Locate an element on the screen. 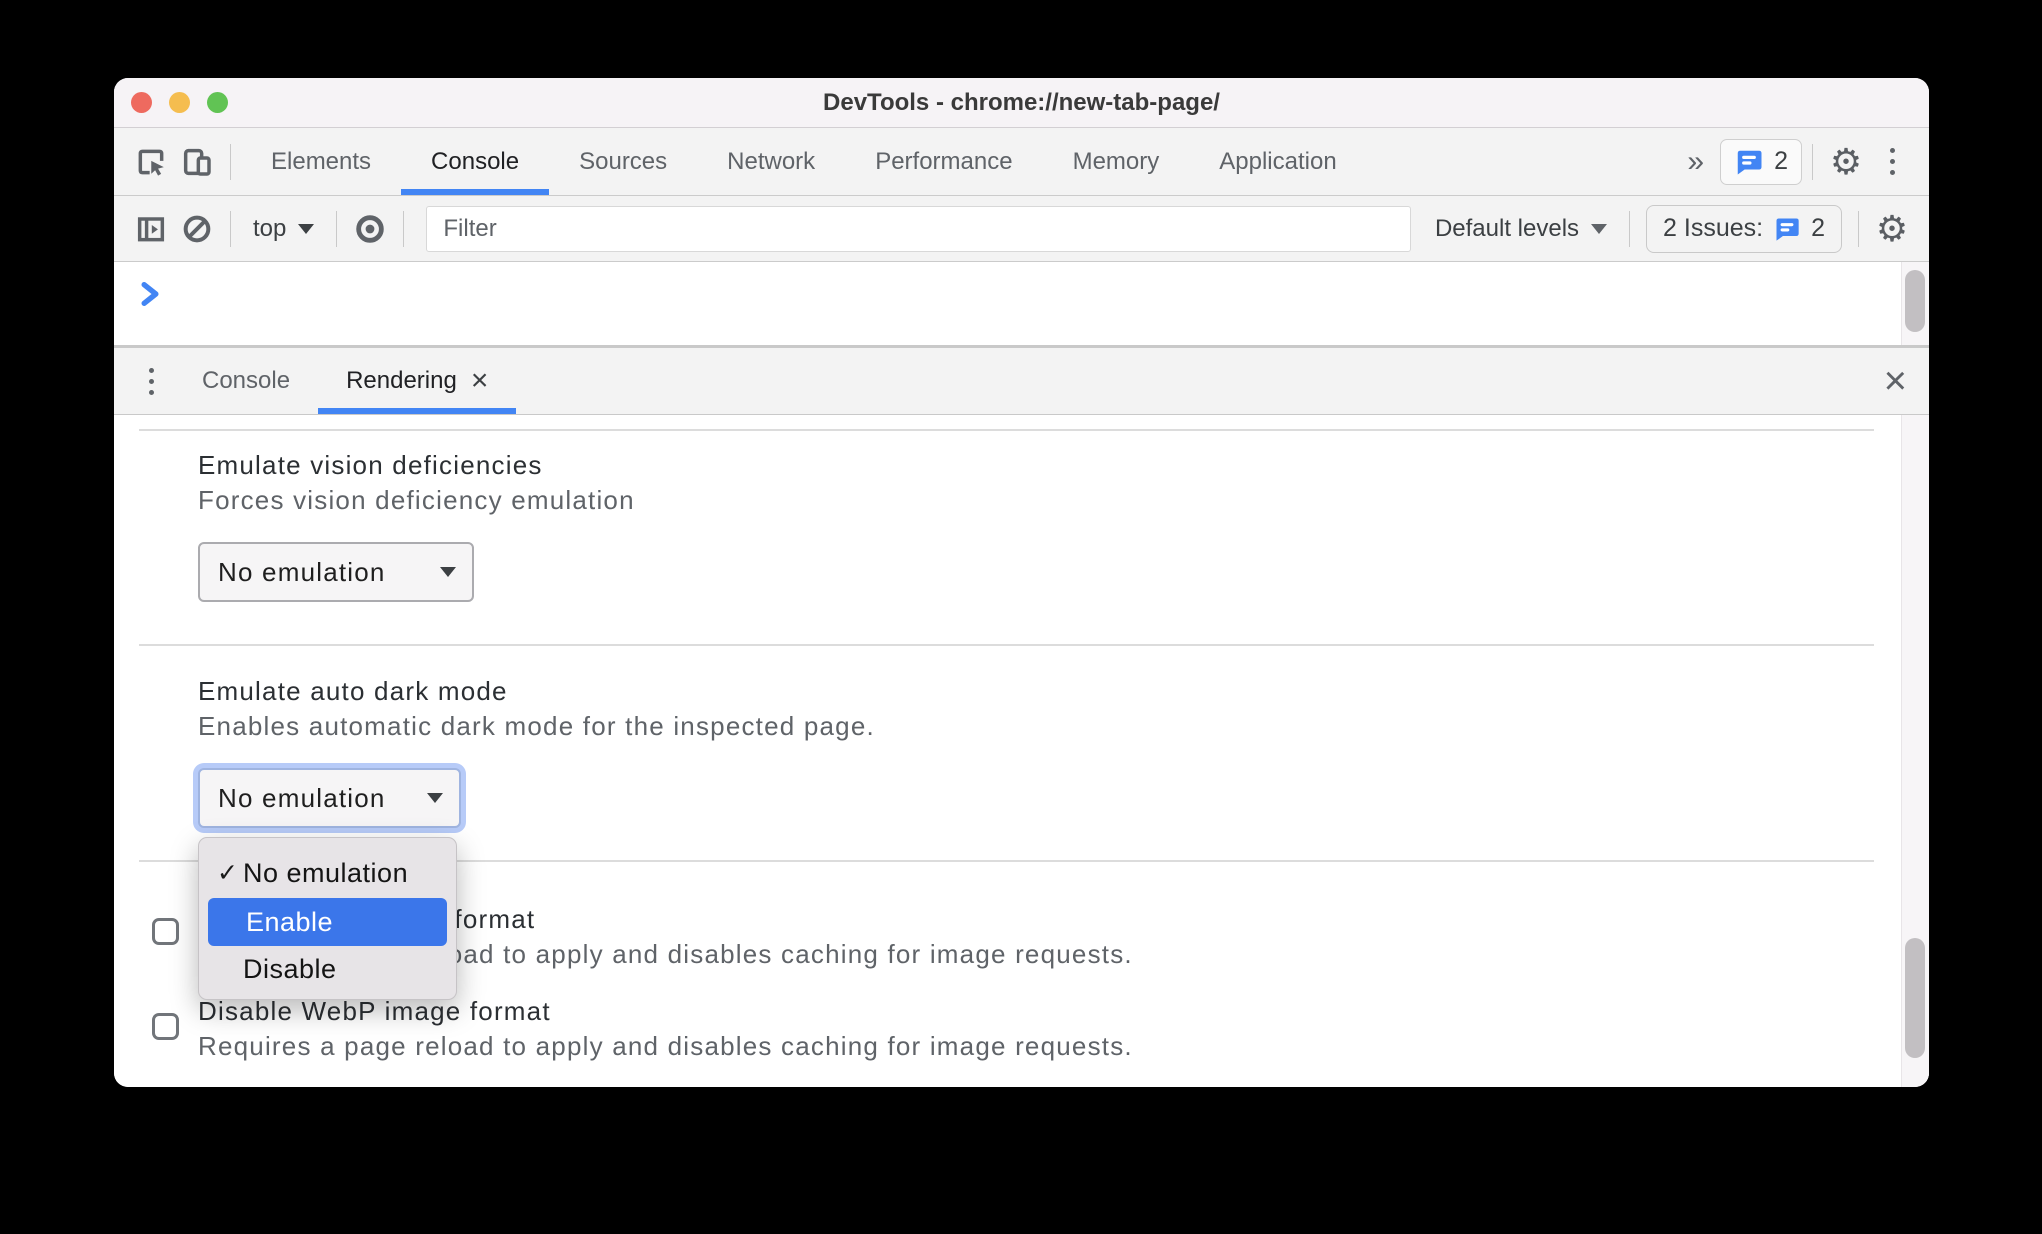 This screenshot has width=2042, height=1234. drawer-tab-rendering: Rendering × is located at coordinates (417, 381).